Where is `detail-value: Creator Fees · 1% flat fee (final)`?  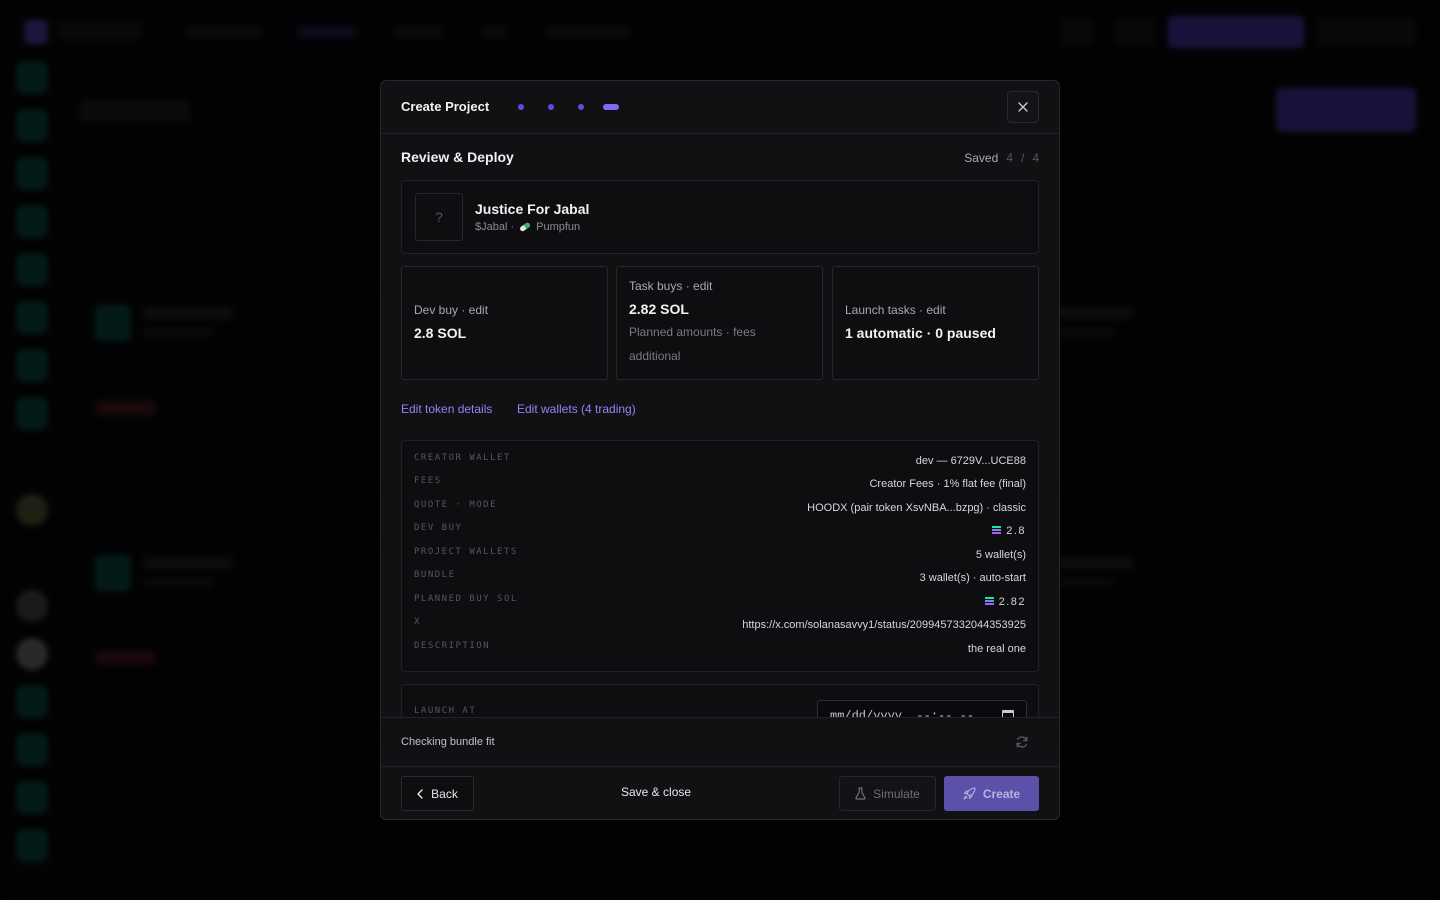
detail-value: Creator Fees · 1% flat fee (final) is located at coordinates (947, 484).